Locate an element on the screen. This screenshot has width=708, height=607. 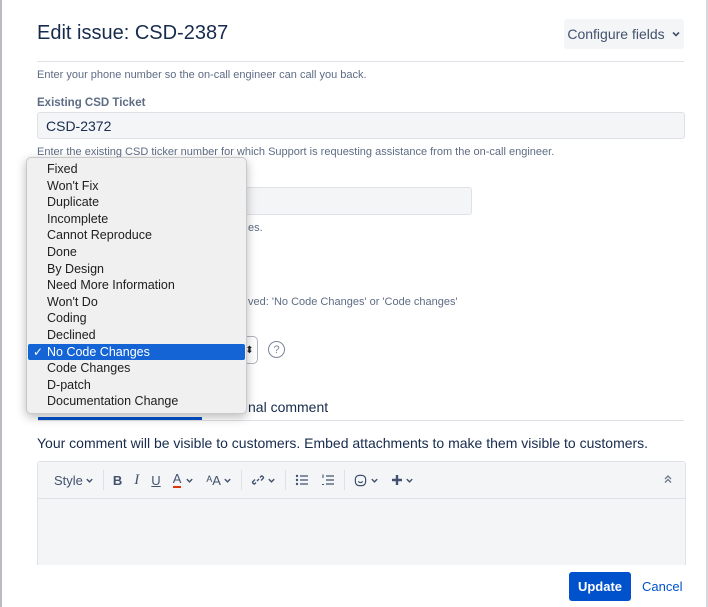
dropdown-option-label: Won't Do is located at coordinates (72, 301).